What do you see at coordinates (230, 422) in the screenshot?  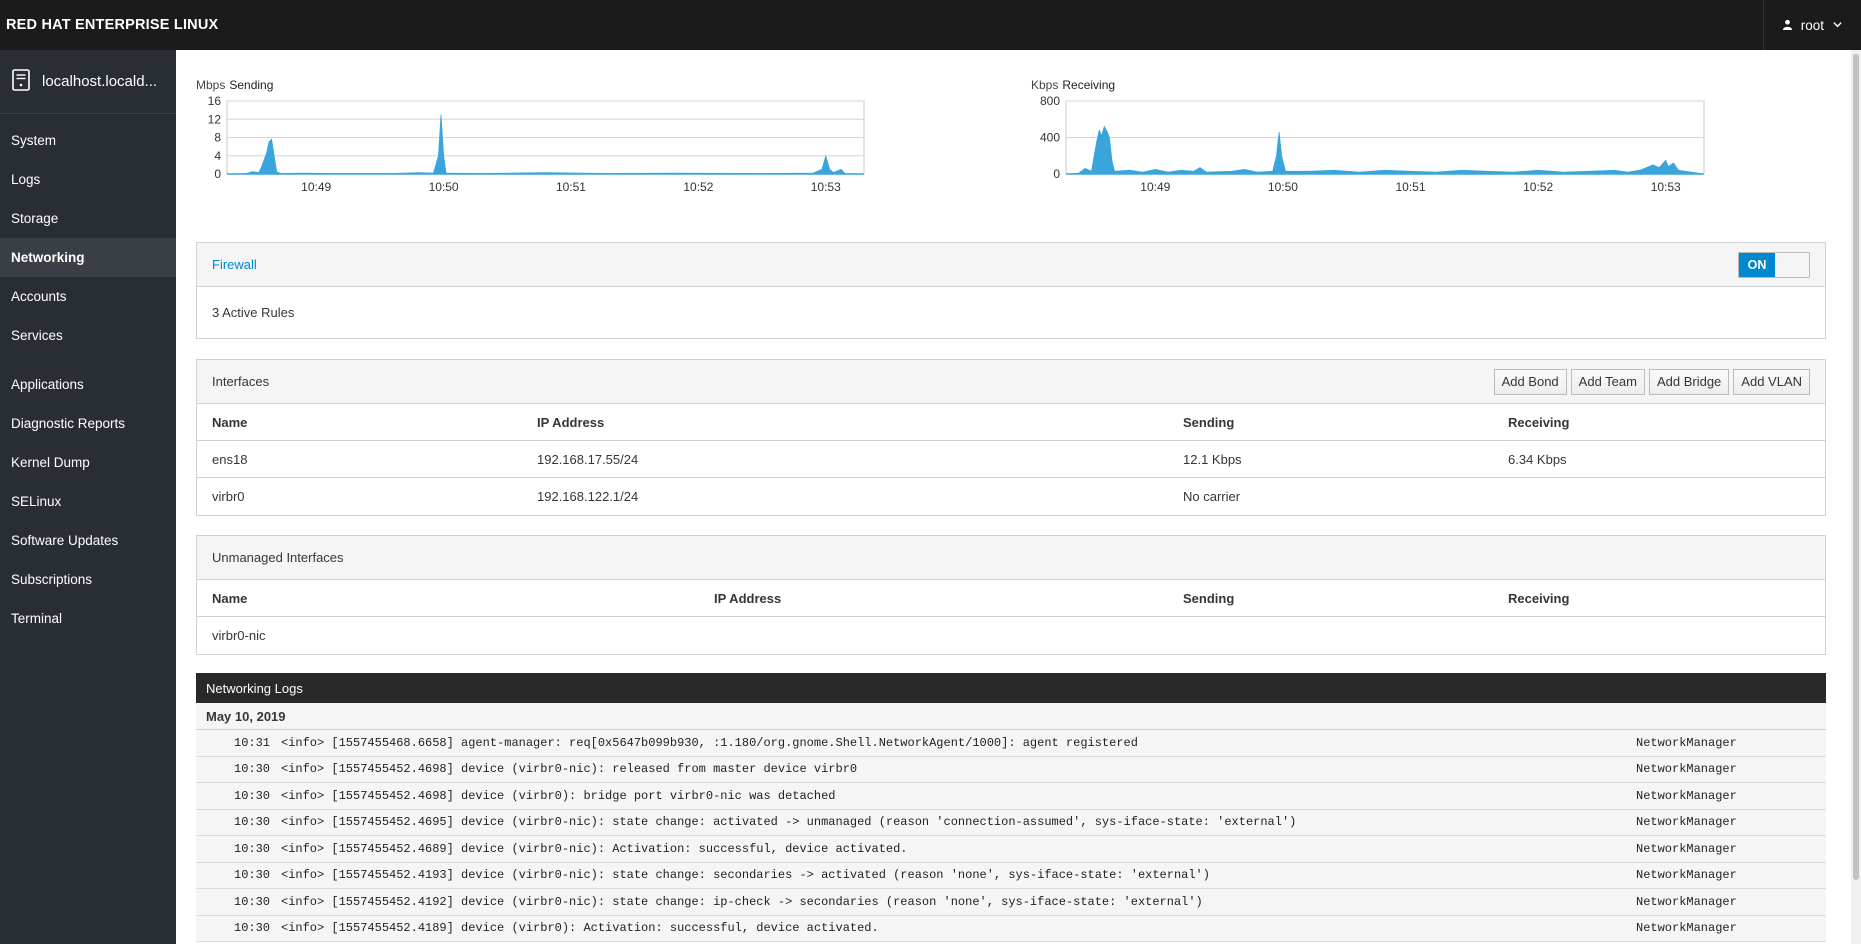 I see `column-header-name: Name` at bounding box center [230, 422].